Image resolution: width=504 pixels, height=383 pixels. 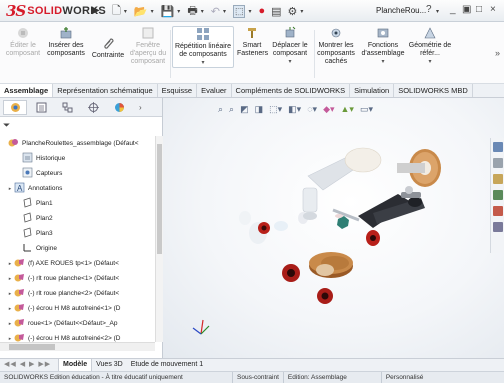 I want to click on configuration-manager-tab, so click(x=67, y=107).